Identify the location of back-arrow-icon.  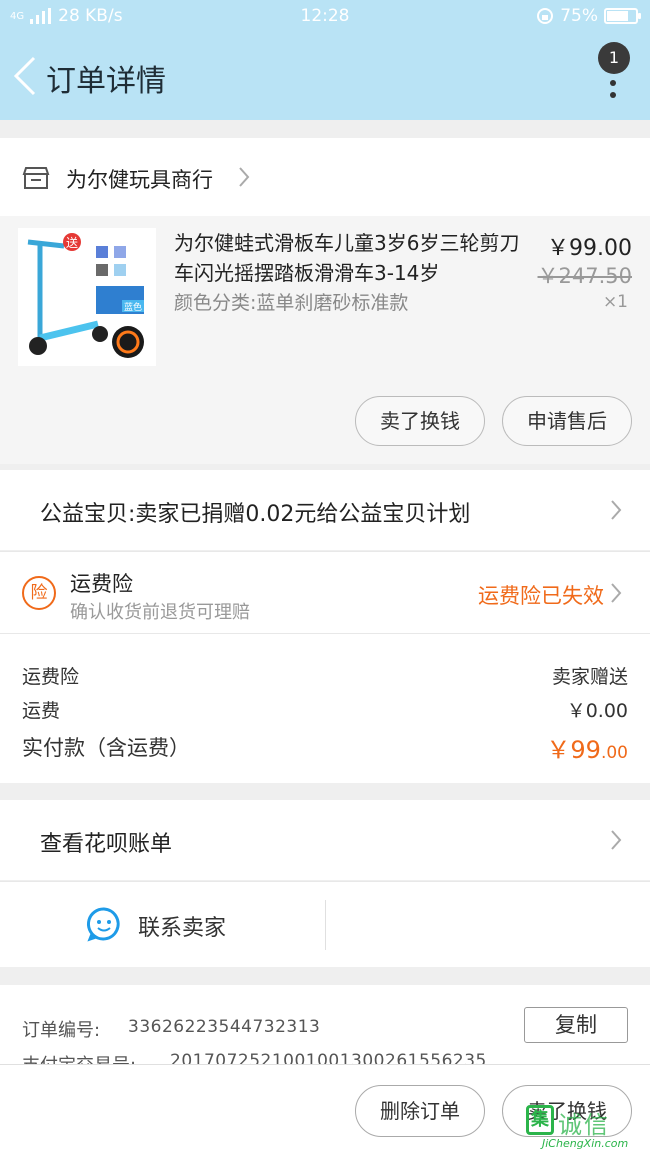
(26, 76).